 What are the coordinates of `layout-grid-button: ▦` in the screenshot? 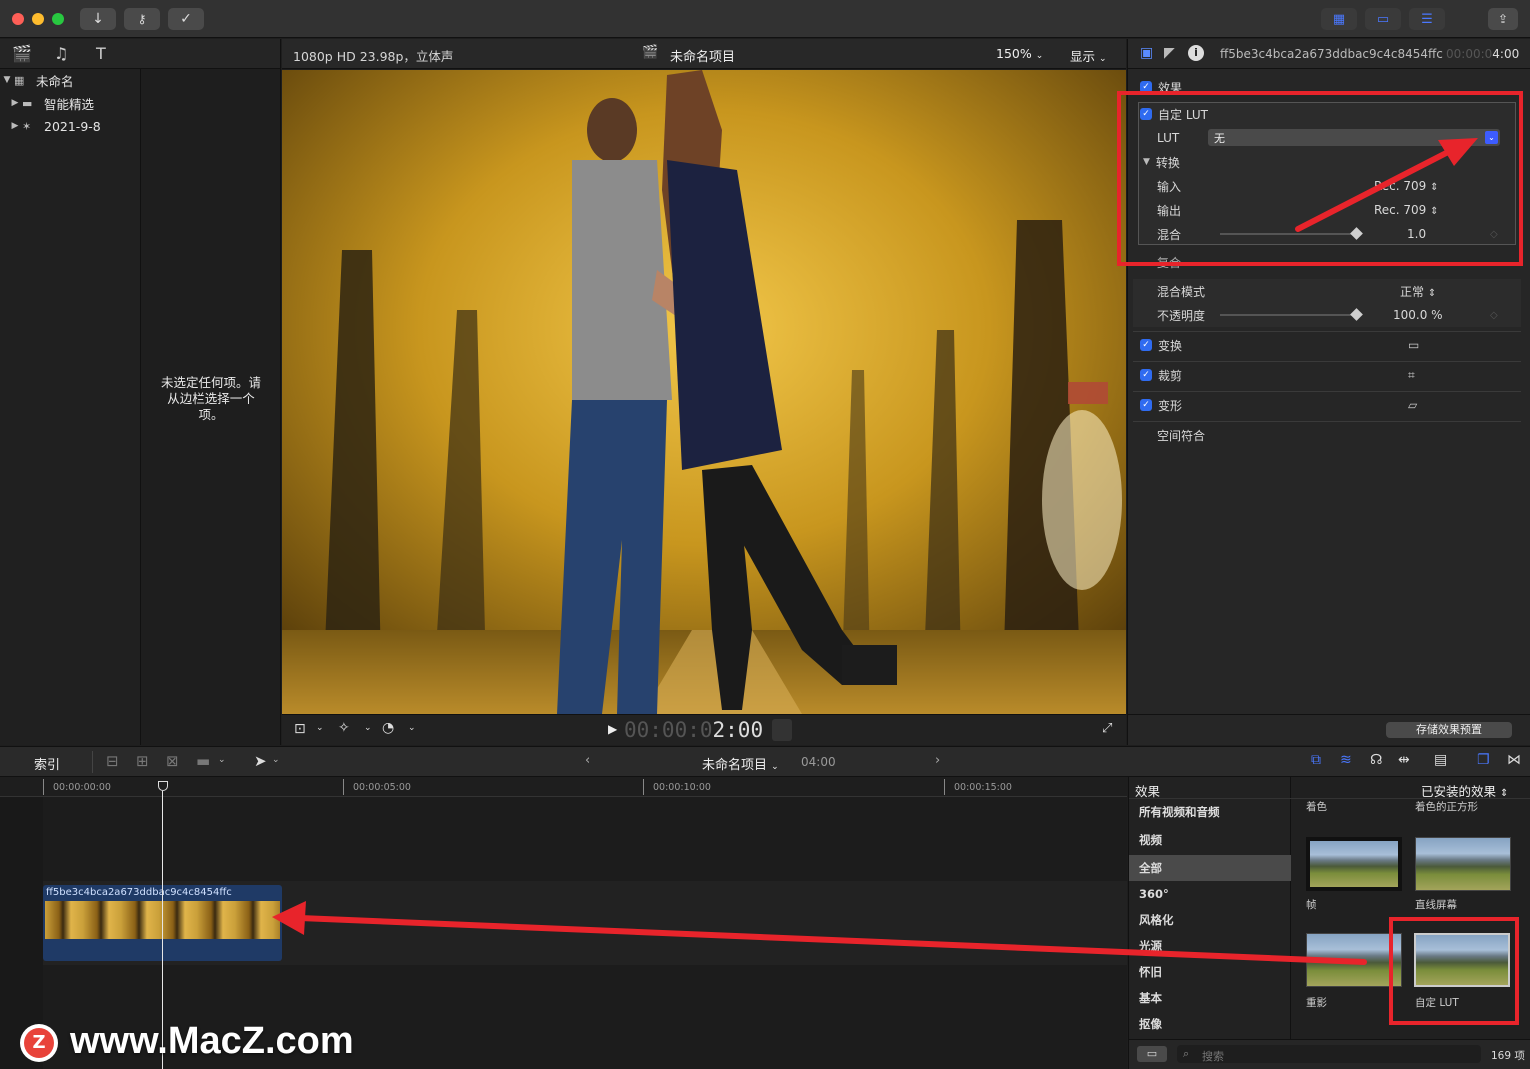 It's located at (1339, 19).